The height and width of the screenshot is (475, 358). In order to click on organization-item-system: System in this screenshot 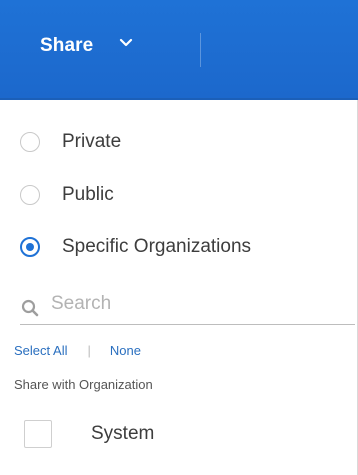, I will do `click(89, 434)`.